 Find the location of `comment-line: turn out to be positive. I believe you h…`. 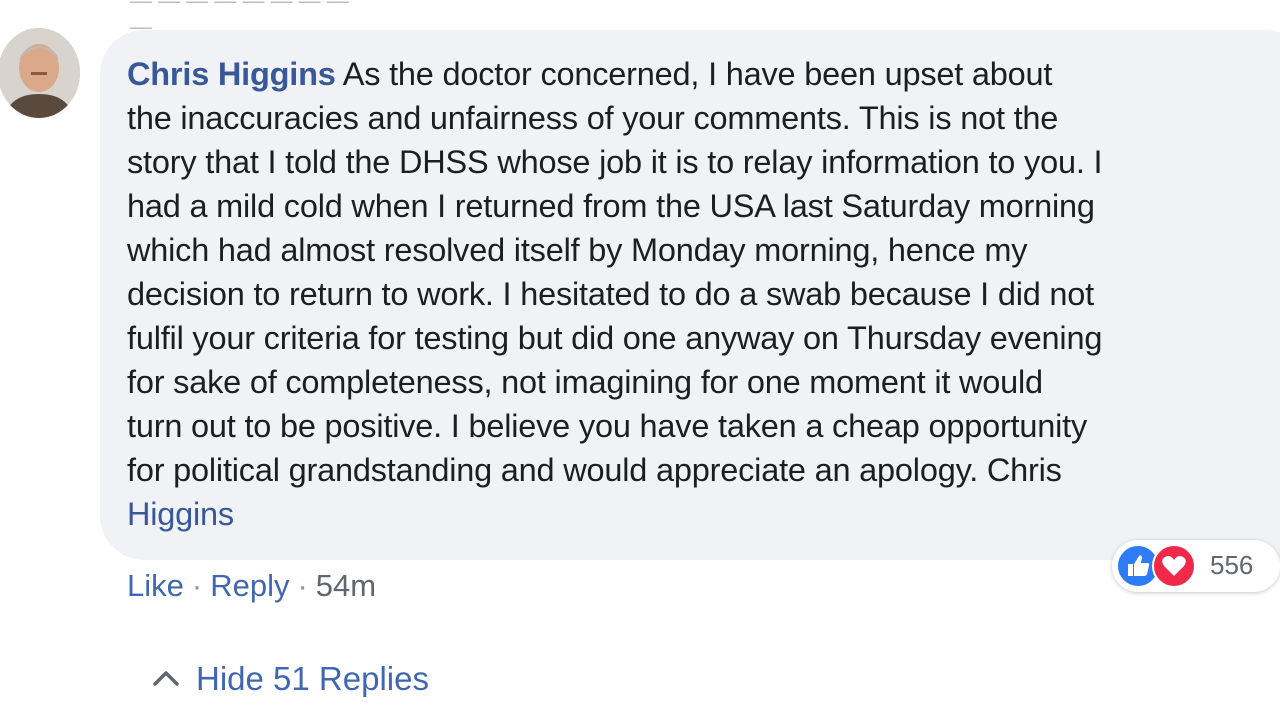

comment-line: turn out to be positive. I believe you h… is located at coordinates (607, 426).